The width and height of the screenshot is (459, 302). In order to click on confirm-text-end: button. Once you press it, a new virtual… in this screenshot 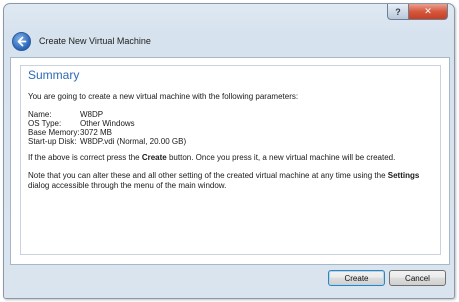, I will do `click(281, 157)`.